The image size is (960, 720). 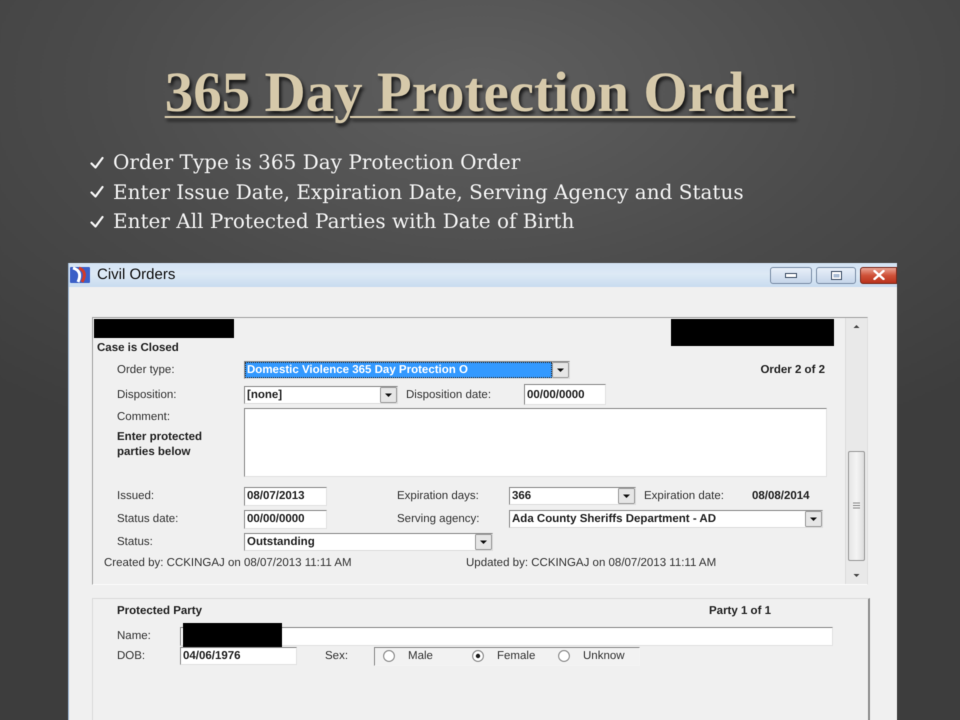 What do you see at coordinates (146, 369) in the screenshot?
I see `field-label: Order type:` at bounding box center [146, 369].